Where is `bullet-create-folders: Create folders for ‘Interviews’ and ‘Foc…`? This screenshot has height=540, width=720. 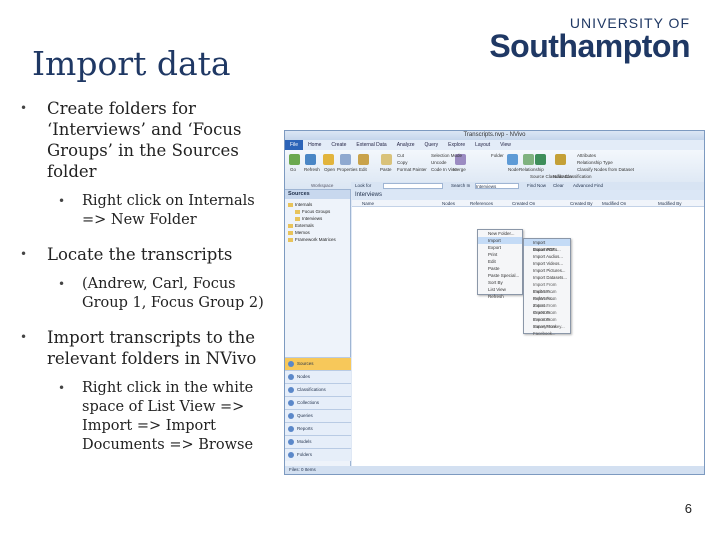 bullet-create-folders: Create folders for ‘Interviews’ and ‘Foc… is located at coordinates (151, 140).